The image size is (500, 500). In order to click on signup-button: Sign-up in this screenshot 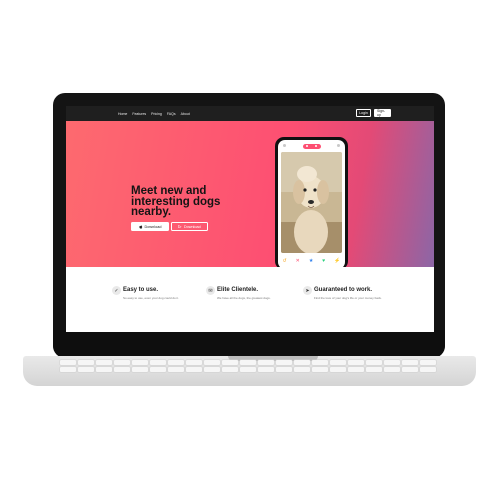, I will do `click(382, 113)`.